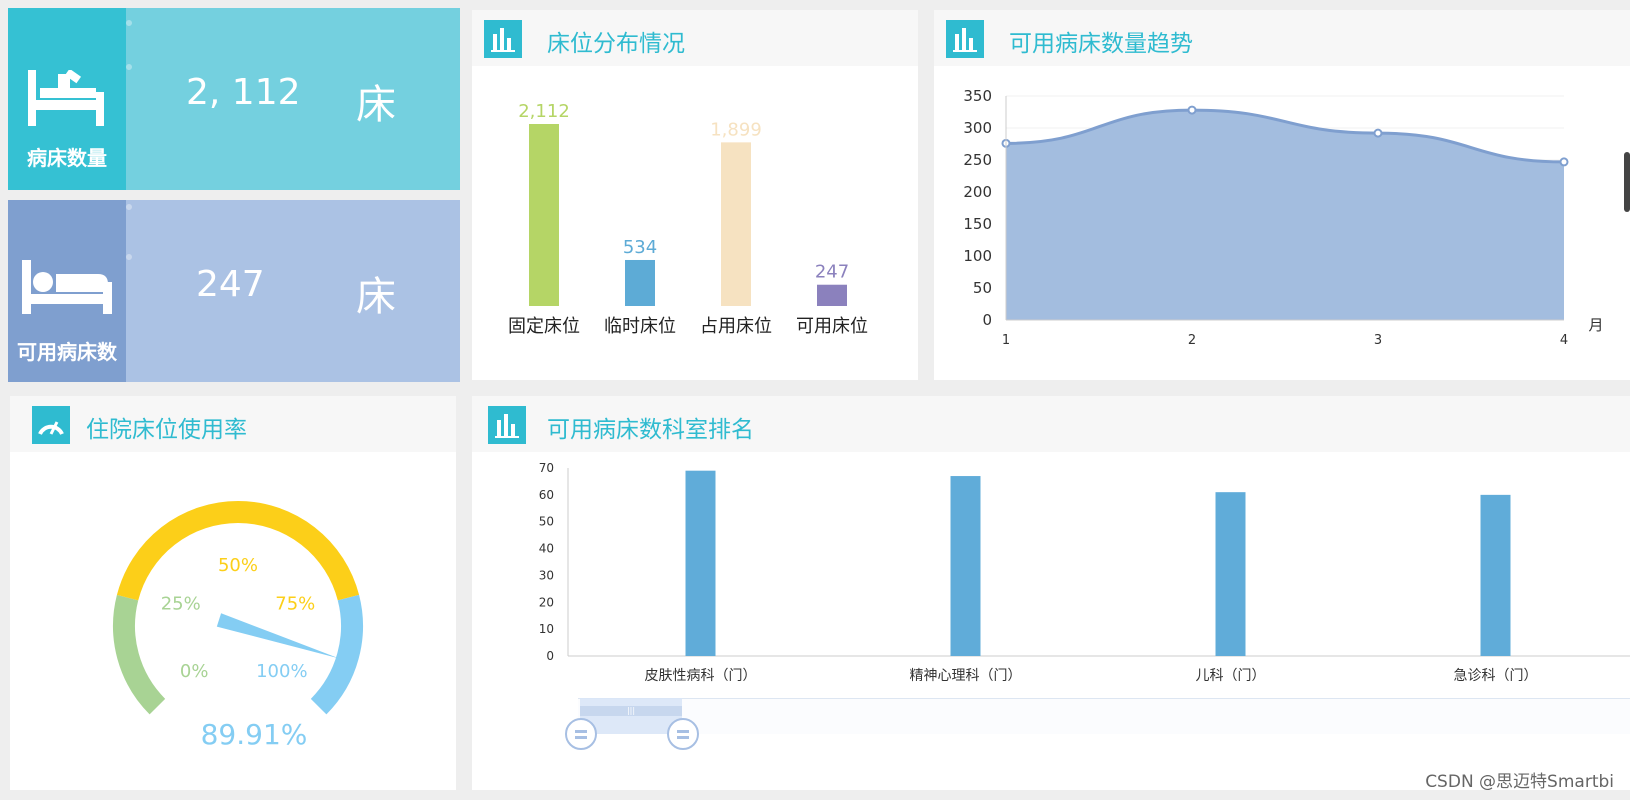 The width and height of the screenshot is (1630, 800). I want to click on gauge-tick-label: 100%, so click(281, 671).